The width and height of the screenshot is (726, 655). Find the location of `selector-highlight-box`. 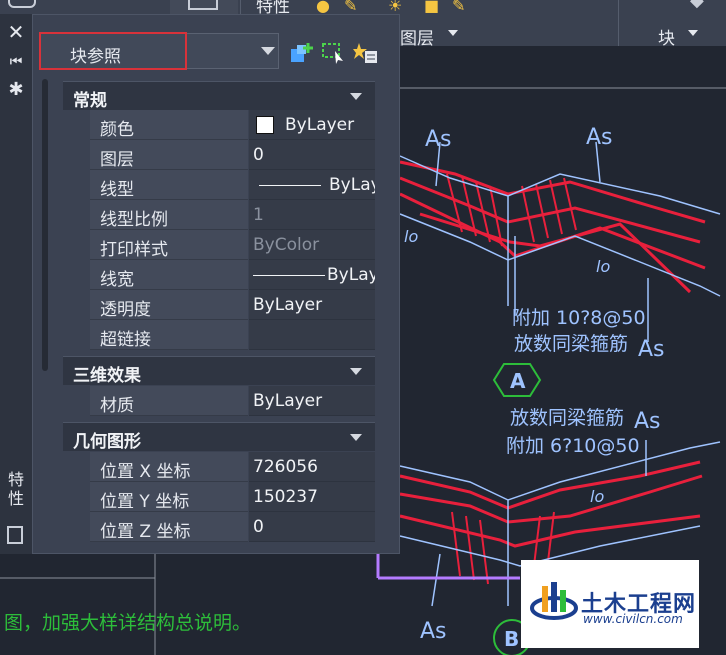

selector-highlight-box is located at coordinates (113, 51).